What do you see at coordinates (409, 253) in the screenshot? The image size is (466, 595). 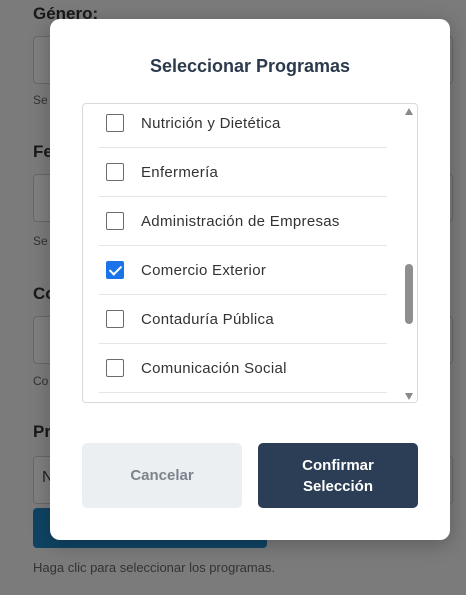 I see `list-scrollbar` at bounding box center [409, 253].